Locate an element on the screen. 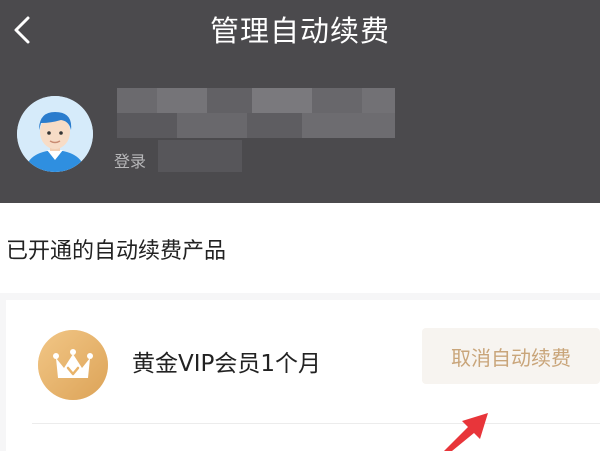 The height and width of the screenshot is (460, 600). page-title: 管理自动续费 is located at coordinates (299, 31).